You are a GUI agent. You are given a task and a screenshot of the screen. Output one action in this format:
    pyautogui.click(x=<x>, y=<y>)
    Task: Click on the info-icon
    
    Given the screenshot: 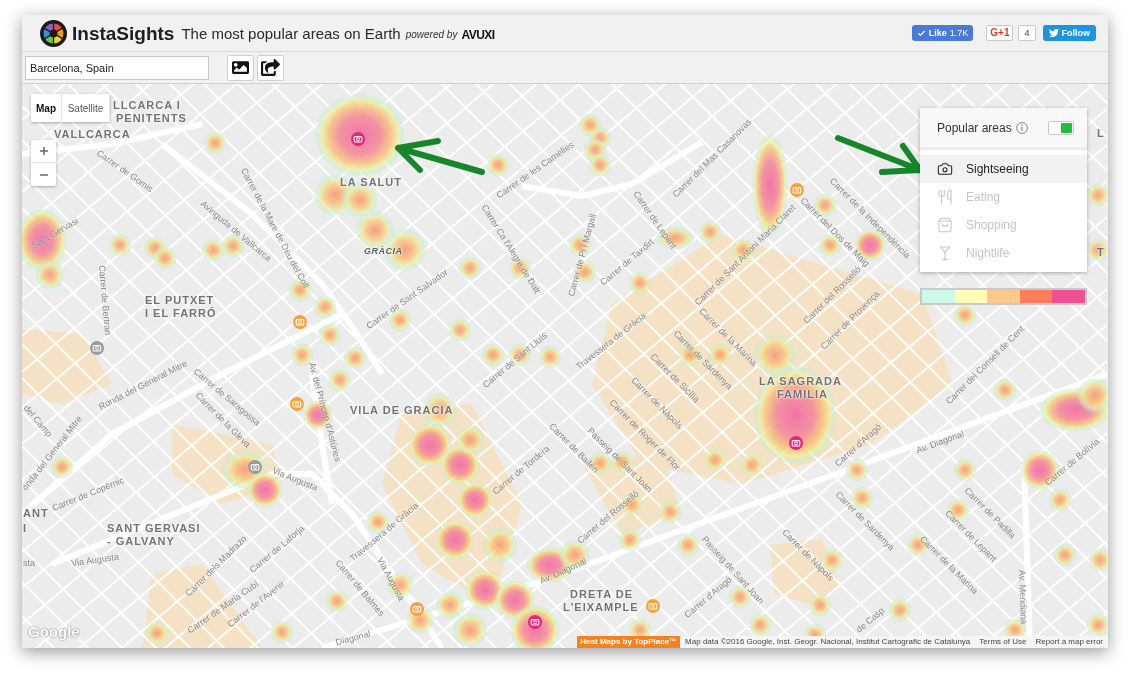 What is the action you would take?
    pyautogui.click(x=1021, y=127)
    